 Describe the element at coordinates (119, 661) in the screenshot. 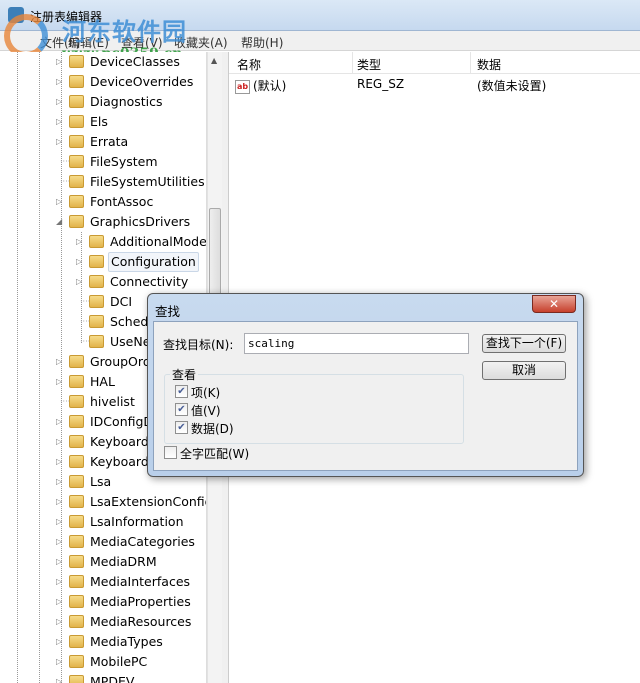

I see `tree-item-label: MobilePC` at that location.